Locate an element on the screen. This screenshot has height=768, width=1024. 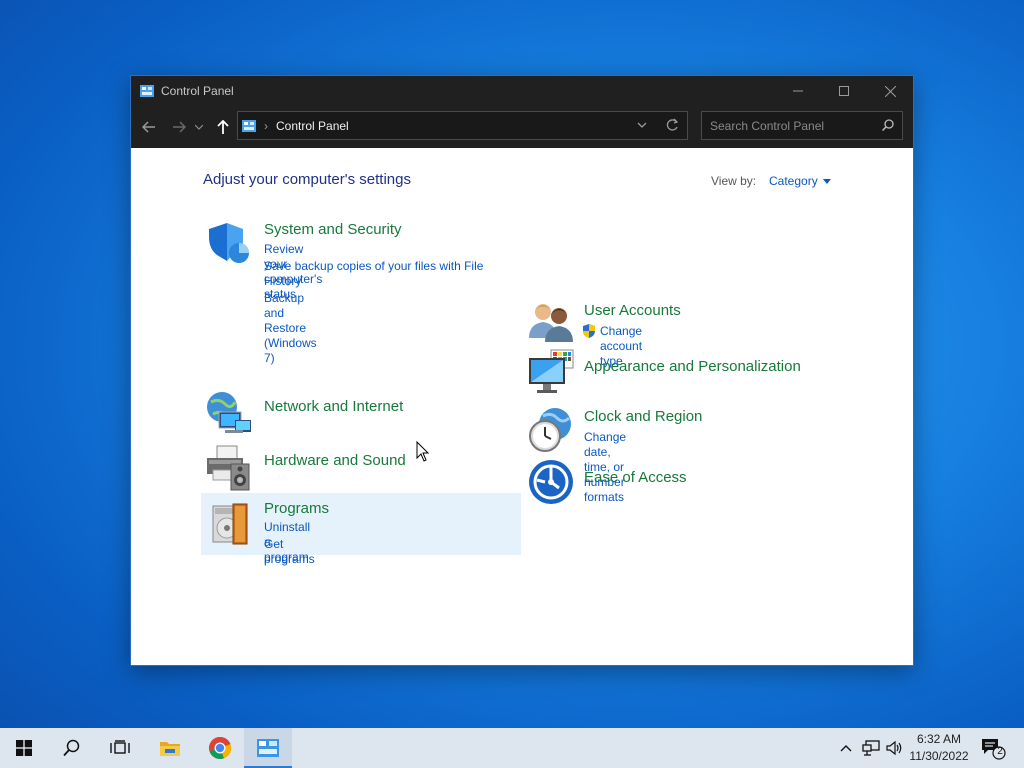
file-explorer-icon is located at coordinates (170, 749).